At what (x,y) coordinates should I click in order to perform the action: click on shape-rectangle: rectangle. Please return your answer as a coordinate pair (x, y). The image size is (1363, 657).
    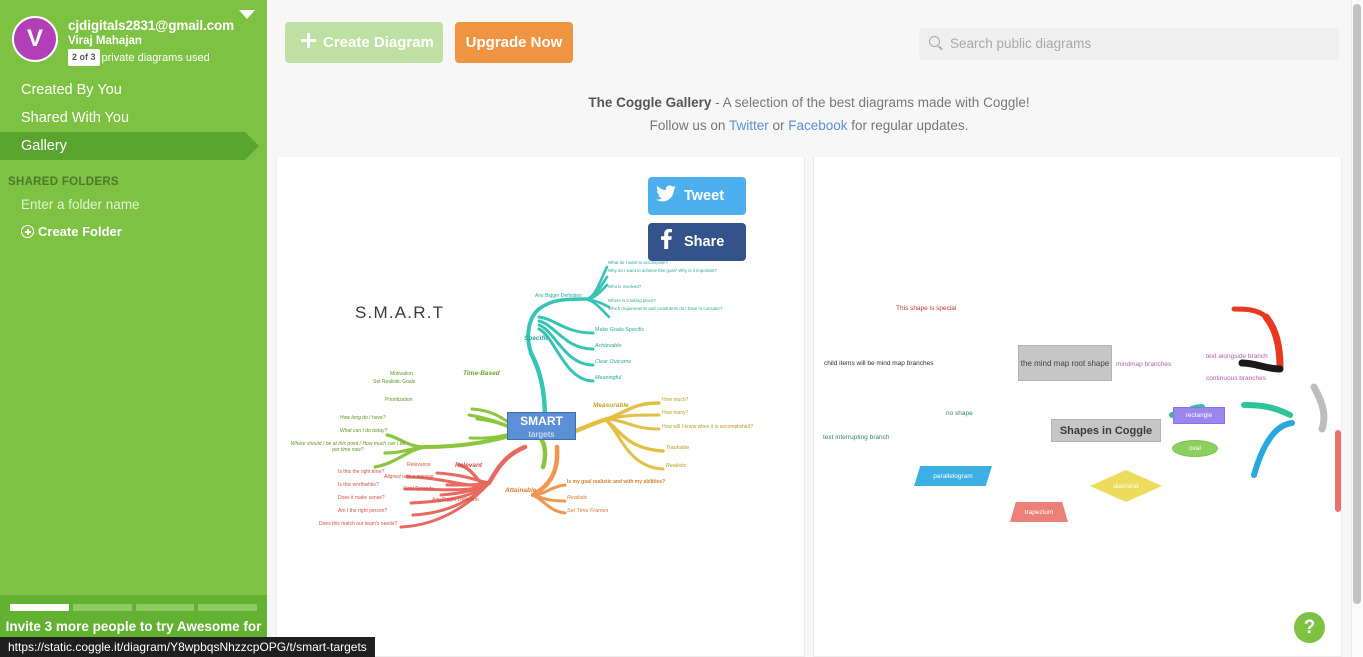
    Looking at the image, I should click on (1199, 415).